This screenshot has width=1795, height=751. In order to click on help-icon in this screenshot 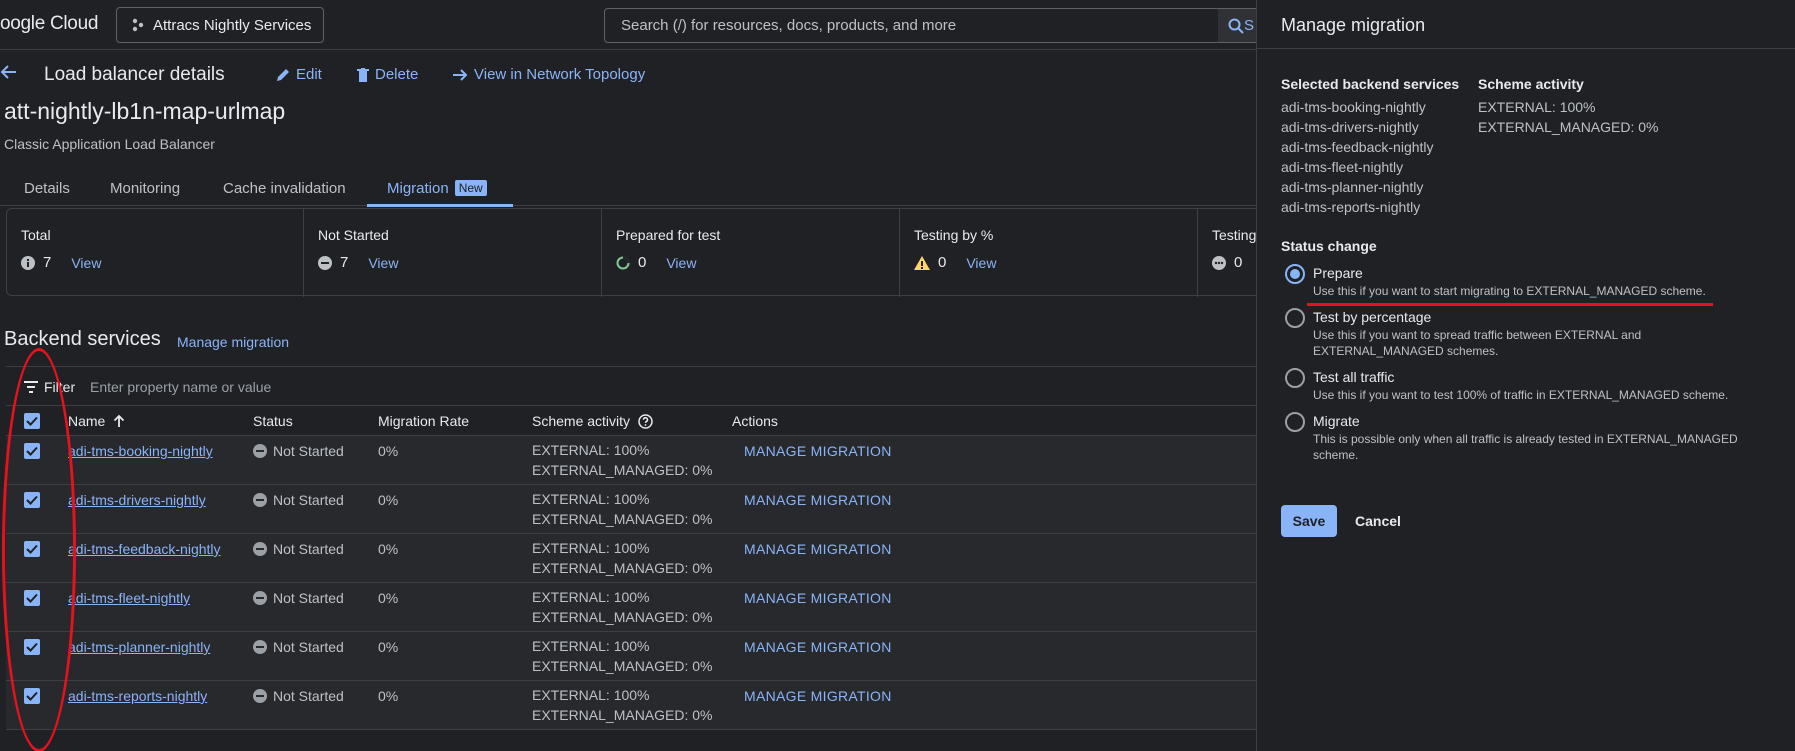, I will do `click(645, 421)`.